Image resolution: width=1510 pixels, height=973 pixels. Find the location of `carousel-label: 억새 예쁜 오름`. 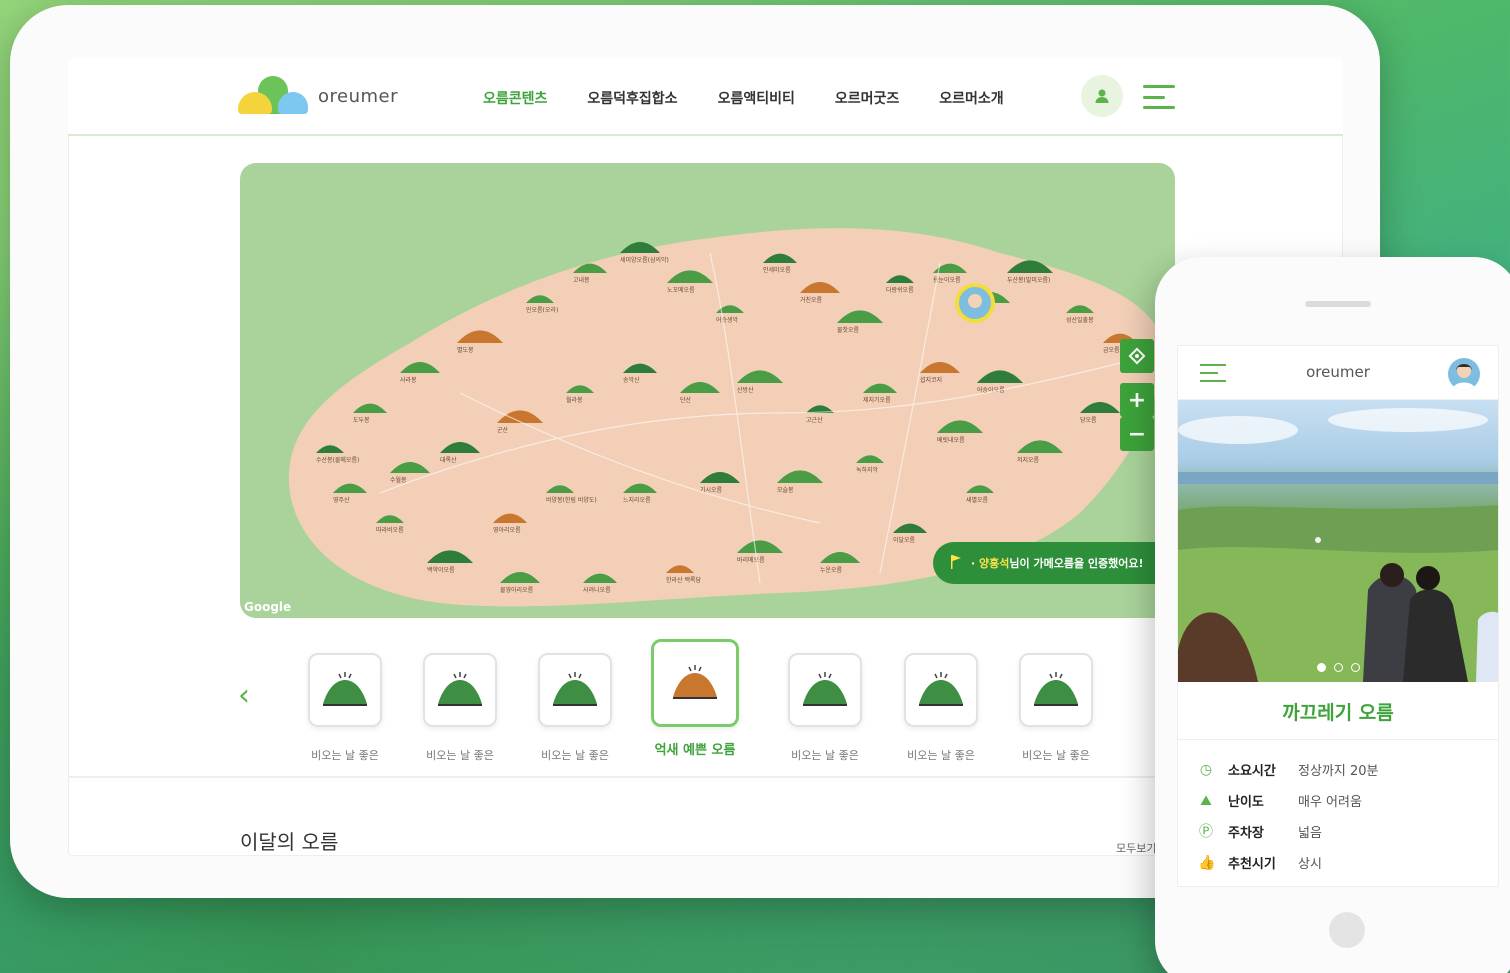

carousel-label: 억새 예쁜 오름 is located at coordinates (695, 750).